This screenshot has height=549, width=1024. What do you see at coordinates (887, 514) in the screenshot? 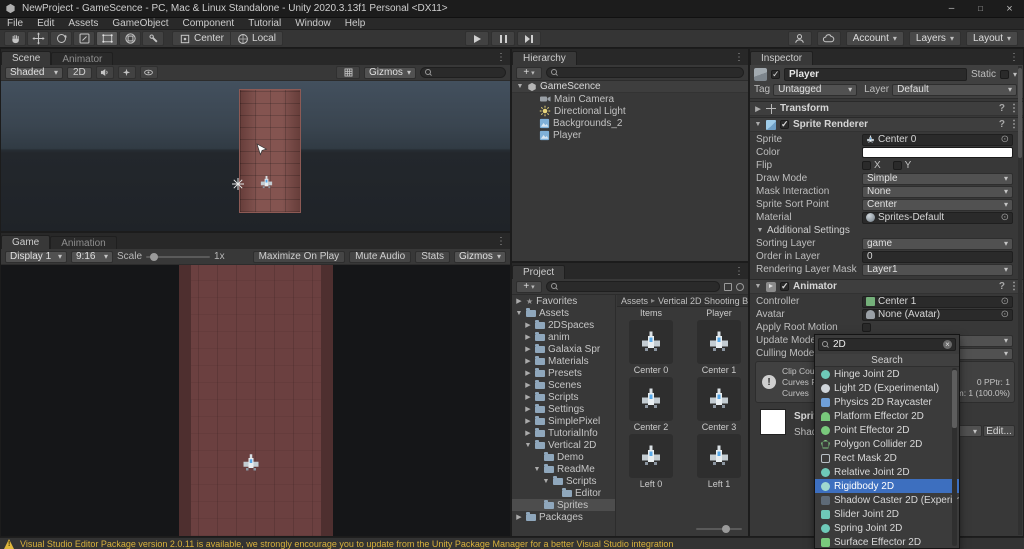
I see `component-option-slider-joint: Slider Joint 2D` at bounding box center [887, 514].